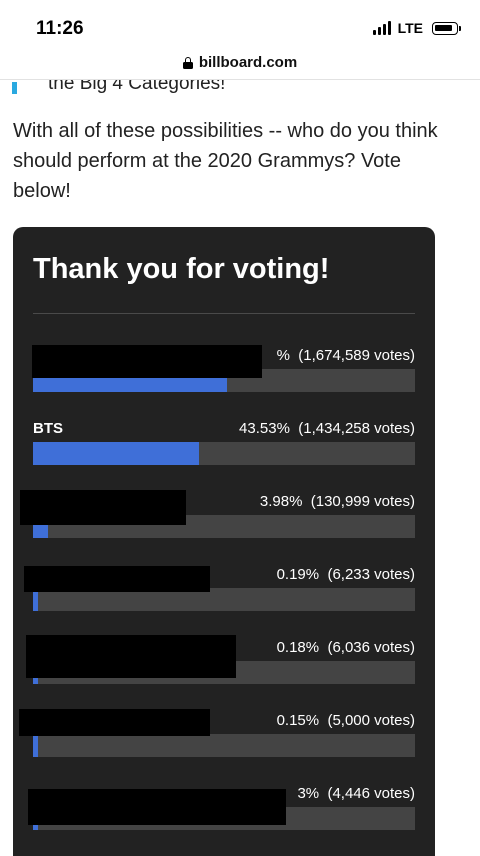 This screenshot has width=480, height=856. Describe the element at coordinates (345, 647) in the screenshot. I see `option-stats: 0.18% (6,036 votes)` at that location.